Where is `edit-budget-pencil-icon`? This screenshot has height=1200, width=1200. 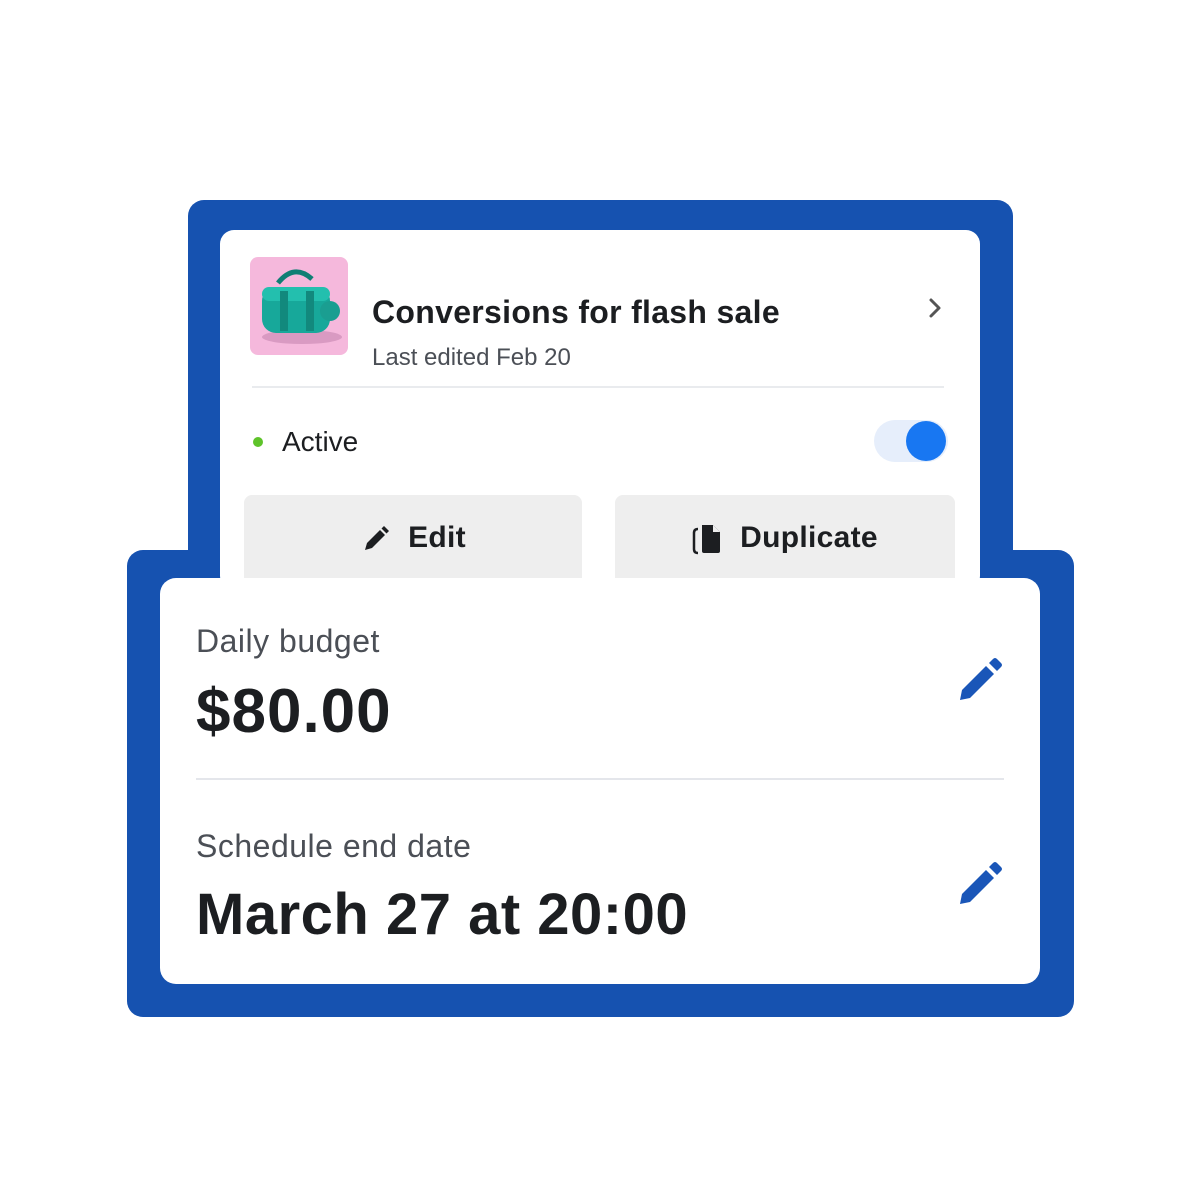 edit-budget-pencil-icon is located at coordinates (980, 680).